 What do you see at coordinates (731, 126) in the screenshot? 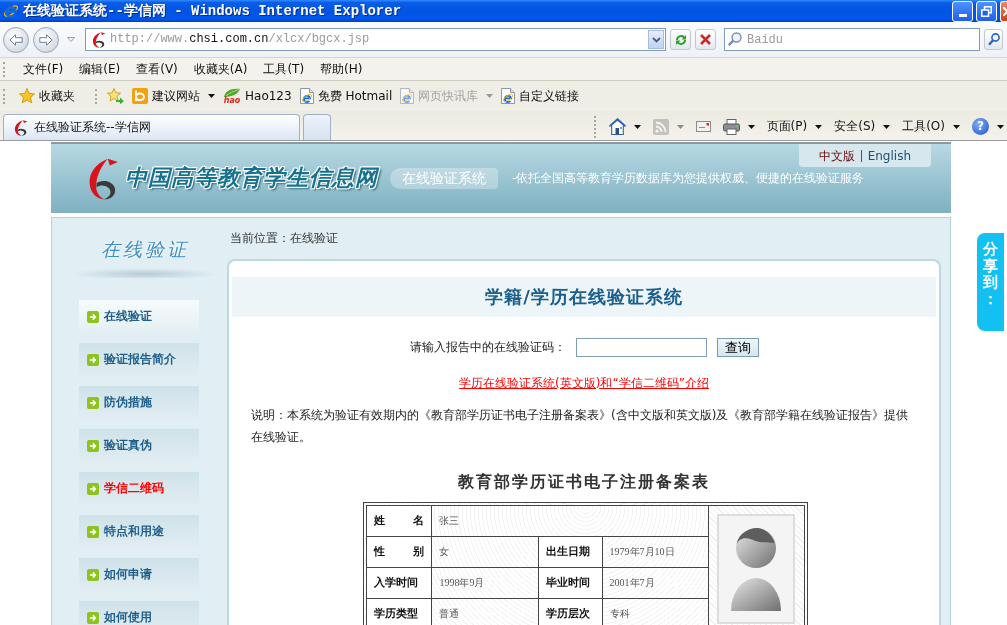
I see `printer-icon` at bounding box center [731, 126].